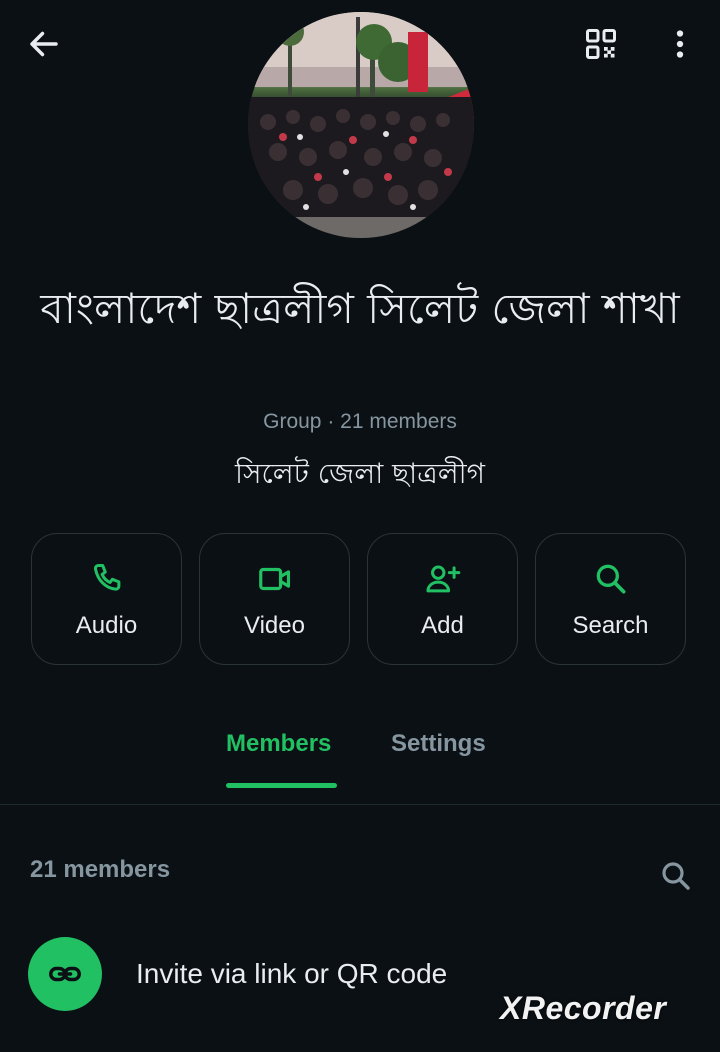  I want to click on qr-code-button, so click(601, 44).